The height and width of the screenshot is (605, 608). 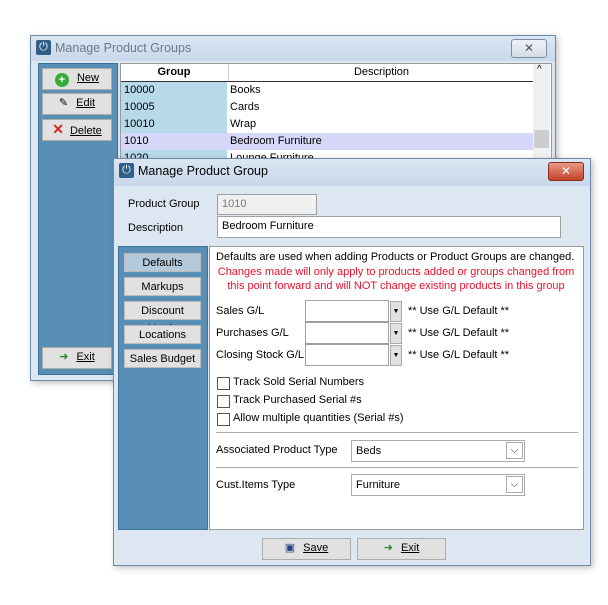 What do you see at coordinates (327, 90) in the screenshot?
I see `table-row: 10000 Books` at bounding box center [327, 90].